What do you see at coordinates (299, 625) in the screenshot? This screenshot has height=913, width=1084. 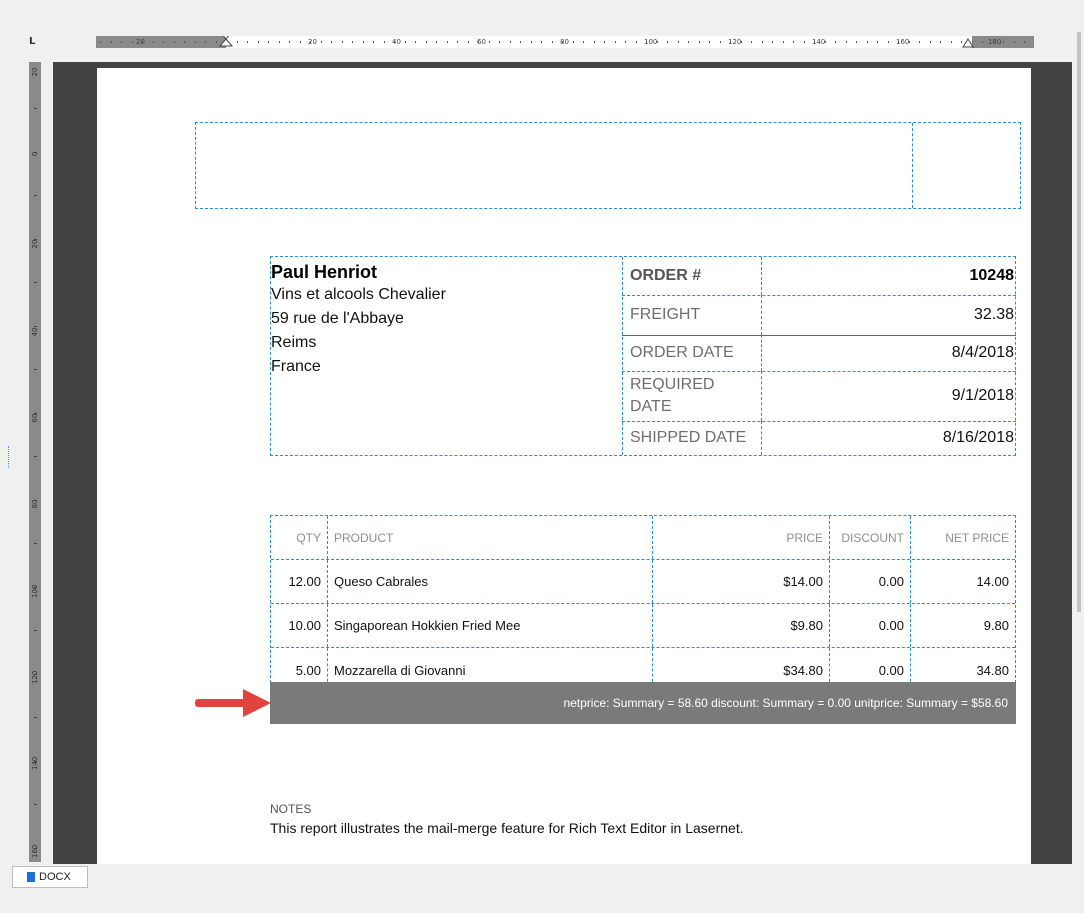 I see `qty-cell: 10.00` at bounding box center [299, 625].